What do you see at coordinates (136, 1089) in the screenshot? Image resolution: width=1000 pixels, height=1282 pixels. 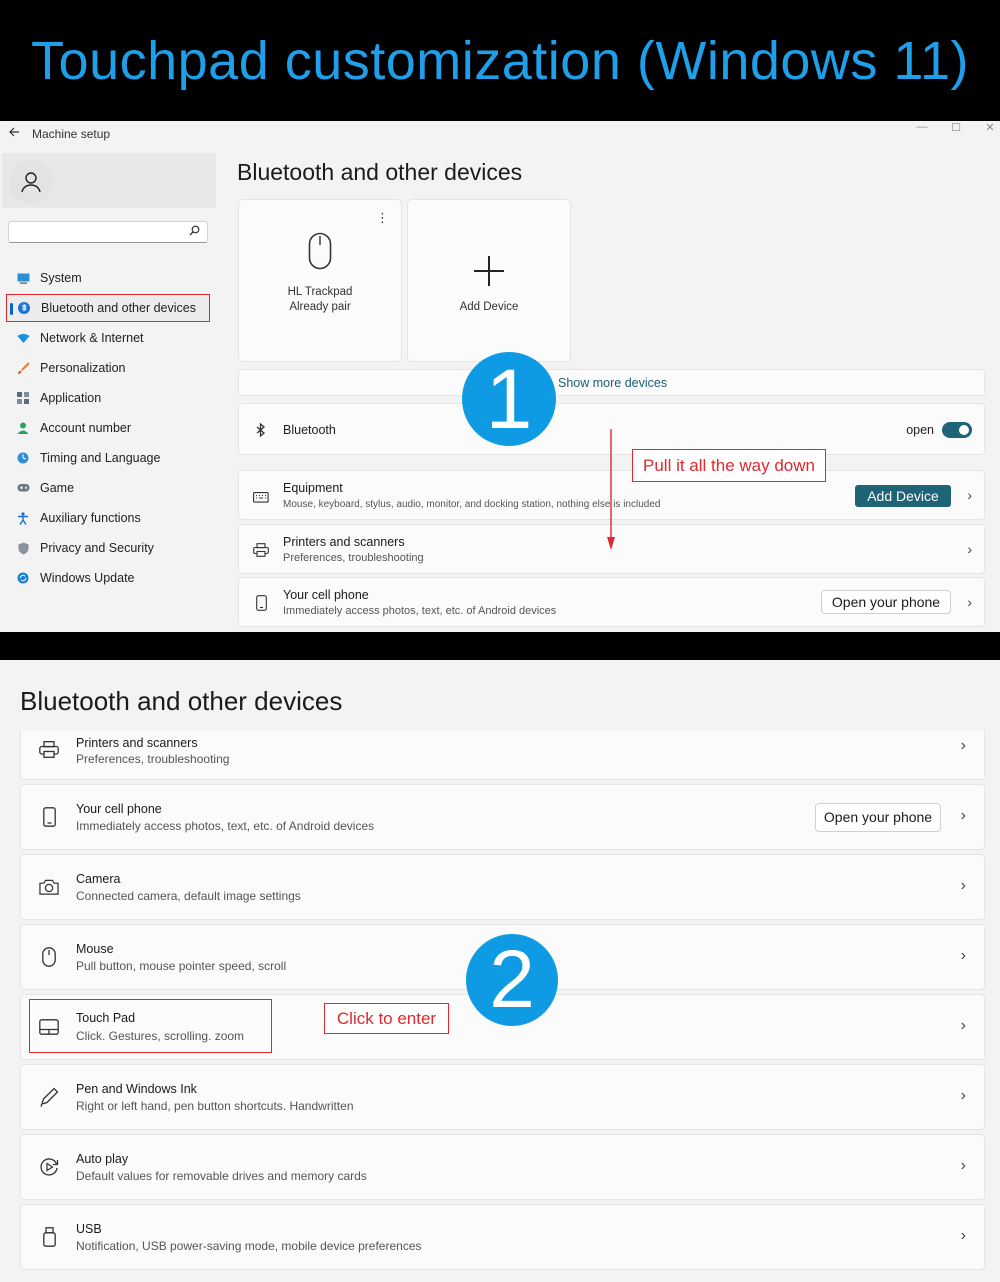 I see `pen-title: Pen and Windows Ink` at bounding box center [136, 1089].